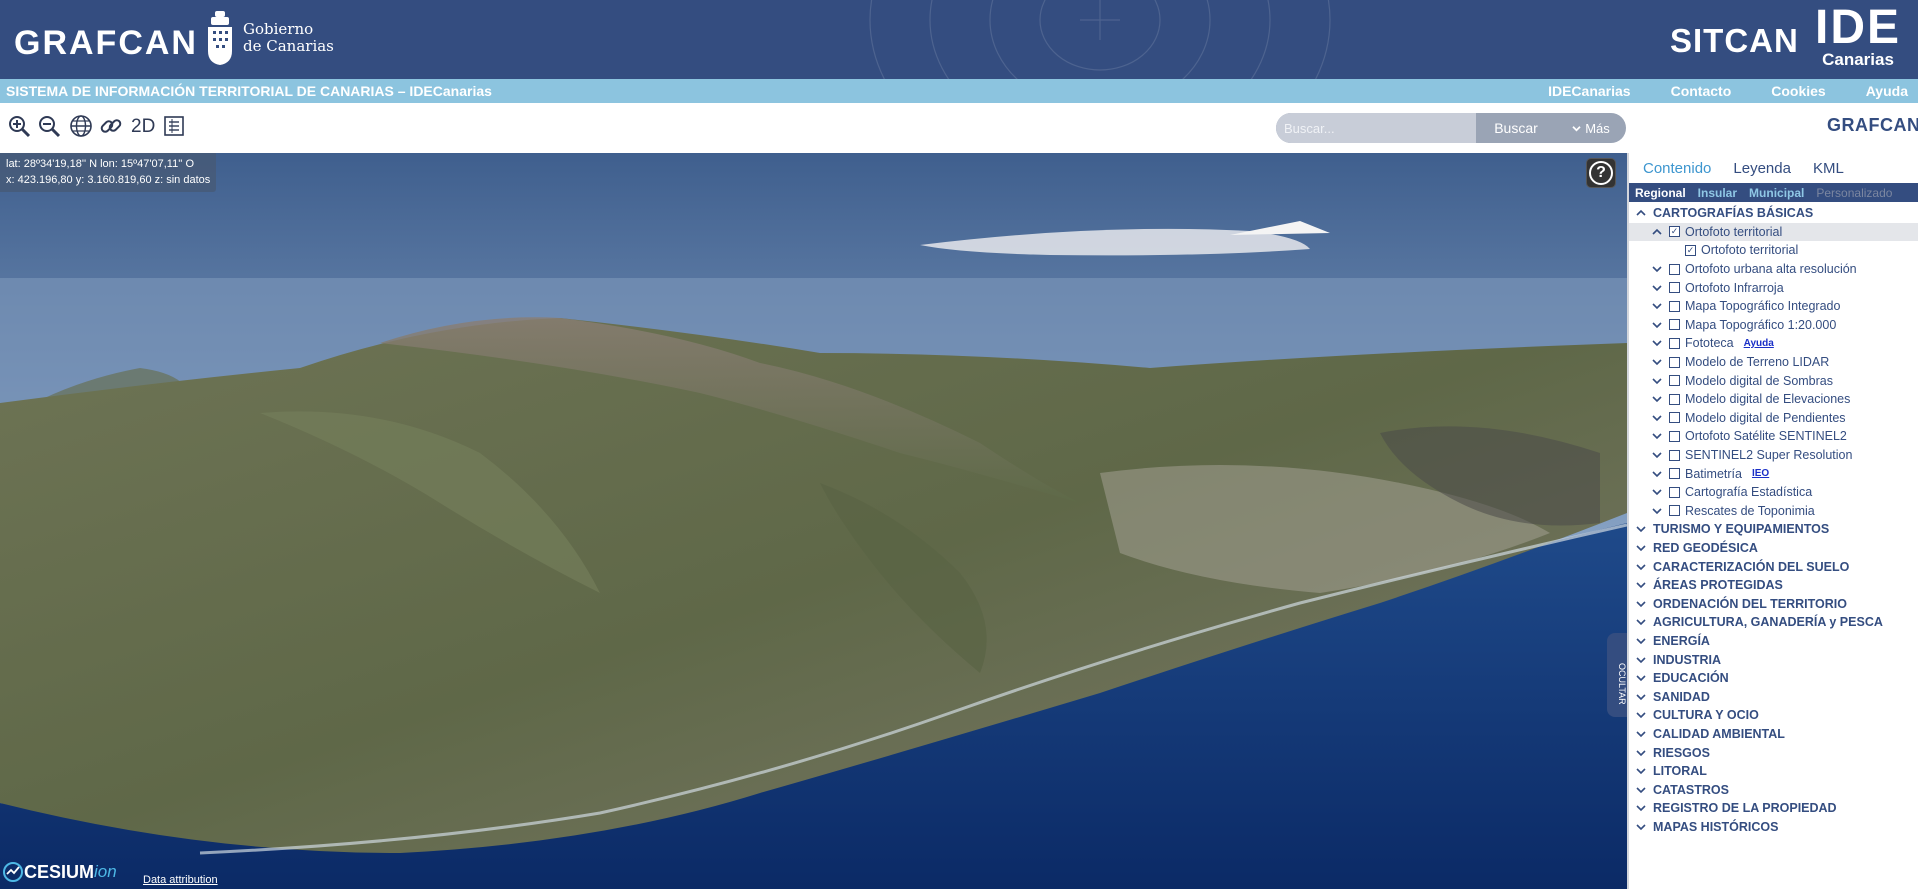  What do you see at coordinates (1828, 168) in the screenshot?
I see `tab-kml: KML` at bounding box center [1828, 168].